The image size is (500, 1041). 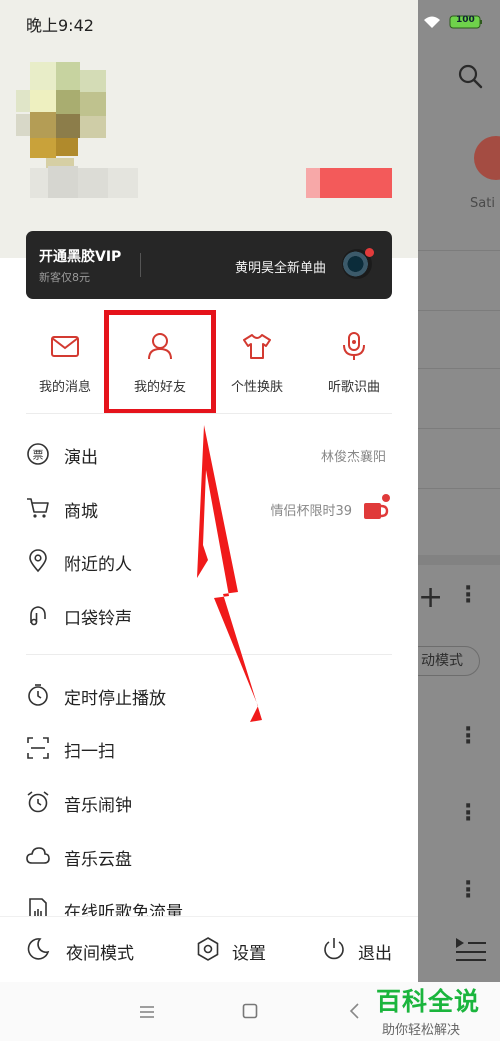 I want to click on cloud-icon, so click(x=38, y=855).